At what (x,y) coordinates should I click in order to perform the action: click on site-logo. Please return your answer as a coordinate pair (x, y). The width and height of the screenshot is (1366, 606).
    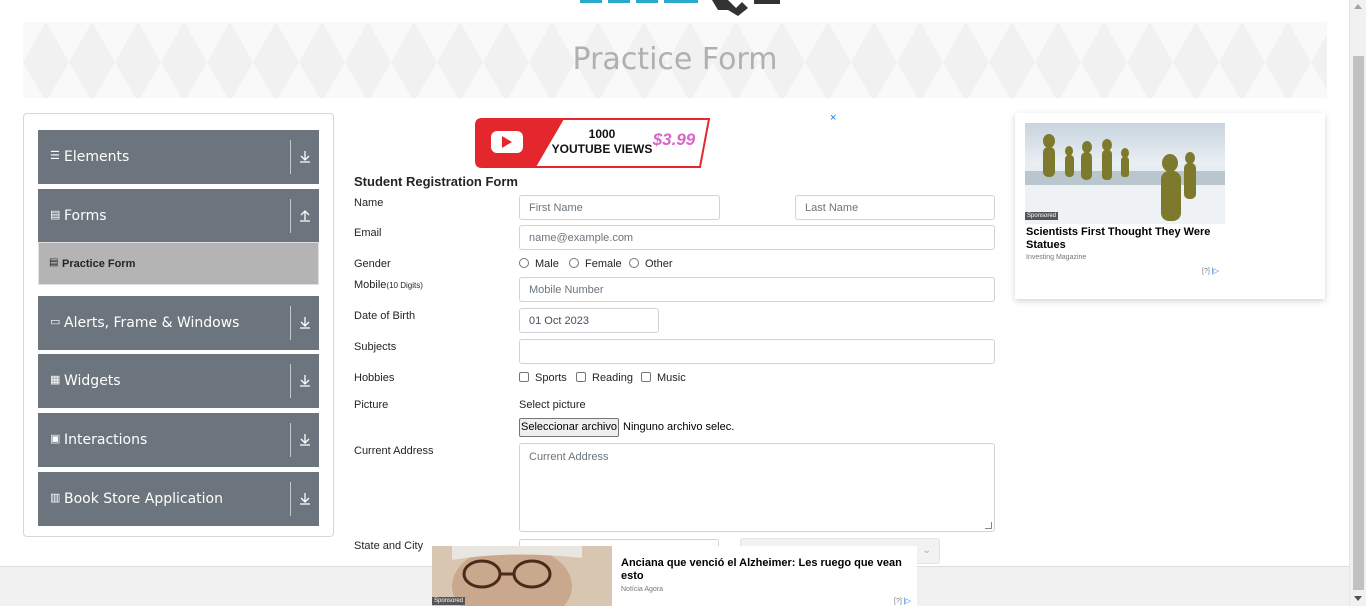
    Looking at the image, I should click on (683, 8).